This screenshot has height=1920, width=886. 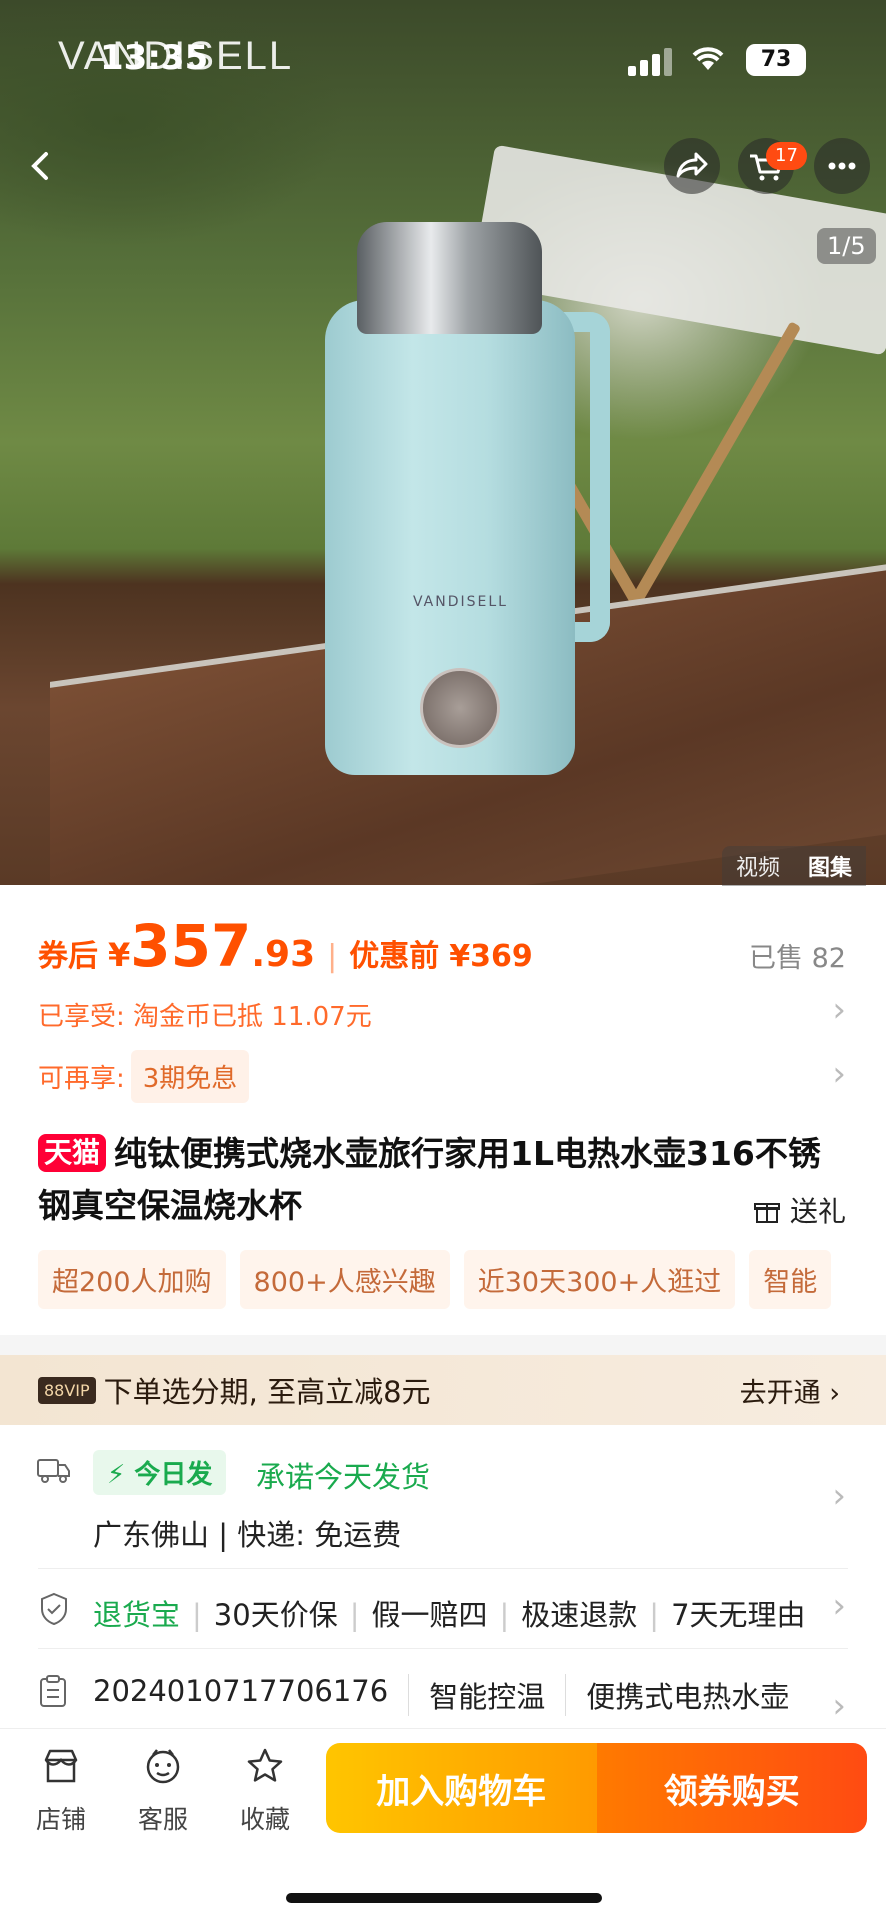 I want to click on tab-service-label: 客服, so click(x=162, y=1819).